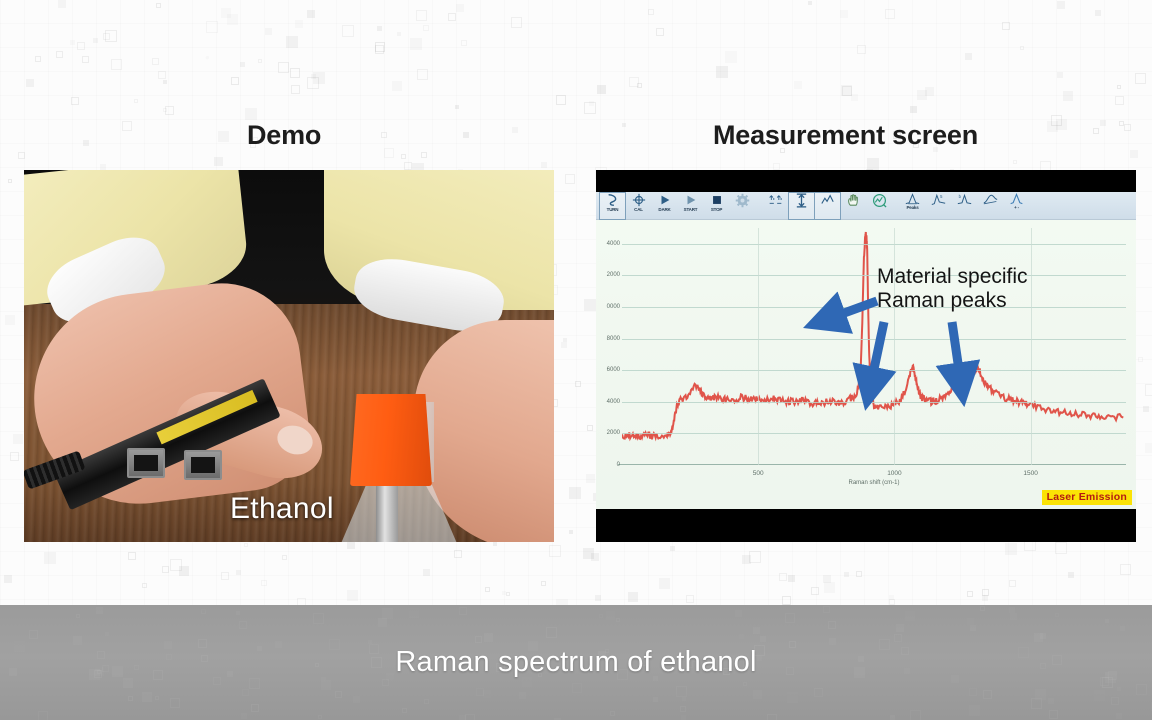  What do you see at coordinates (717, 200) in the screenshot?
I see `stop-square-icon` at bounding box center [717, 200].